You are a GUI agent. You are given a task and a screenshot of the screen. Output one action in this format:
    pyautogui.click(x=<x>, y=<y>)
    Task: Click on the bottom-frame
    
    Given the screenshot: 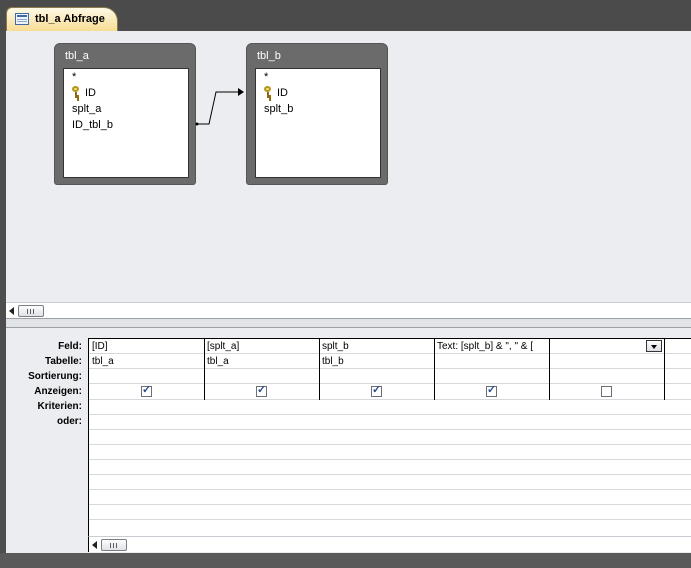 What is the action you would take?
    pyautogui.click(x=345, y=560)
    